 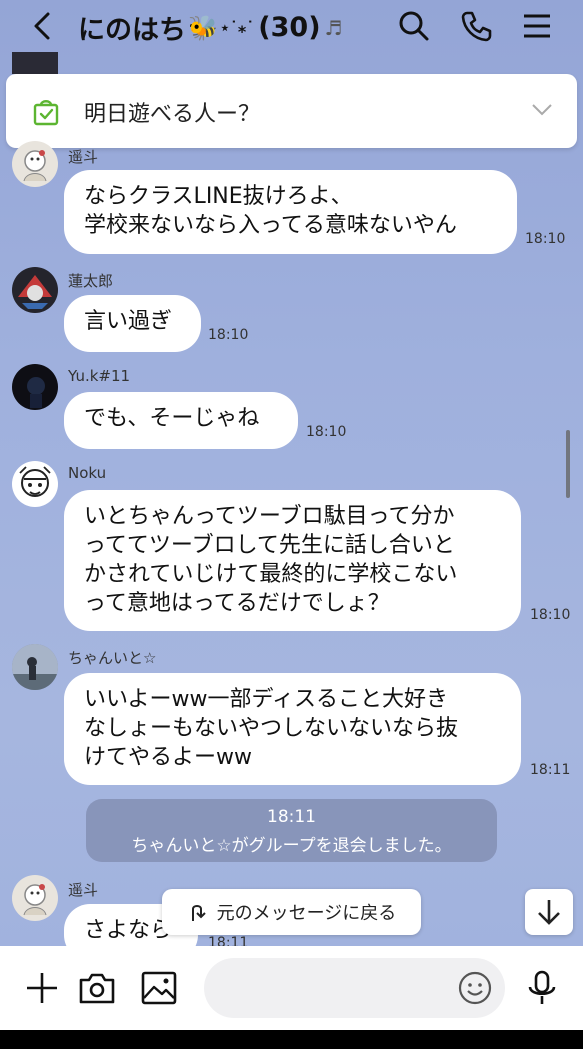 I want to click on group-name: にのはち, so click(x=132, y=30).